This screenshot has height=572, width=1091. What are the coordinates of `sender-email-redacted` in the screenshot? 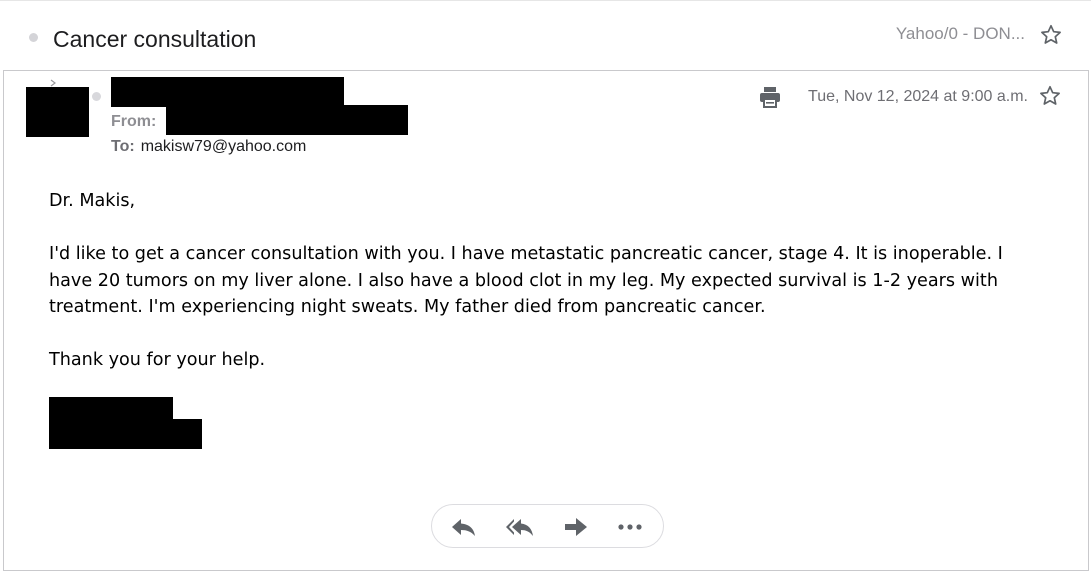 It's located at (287, 120).